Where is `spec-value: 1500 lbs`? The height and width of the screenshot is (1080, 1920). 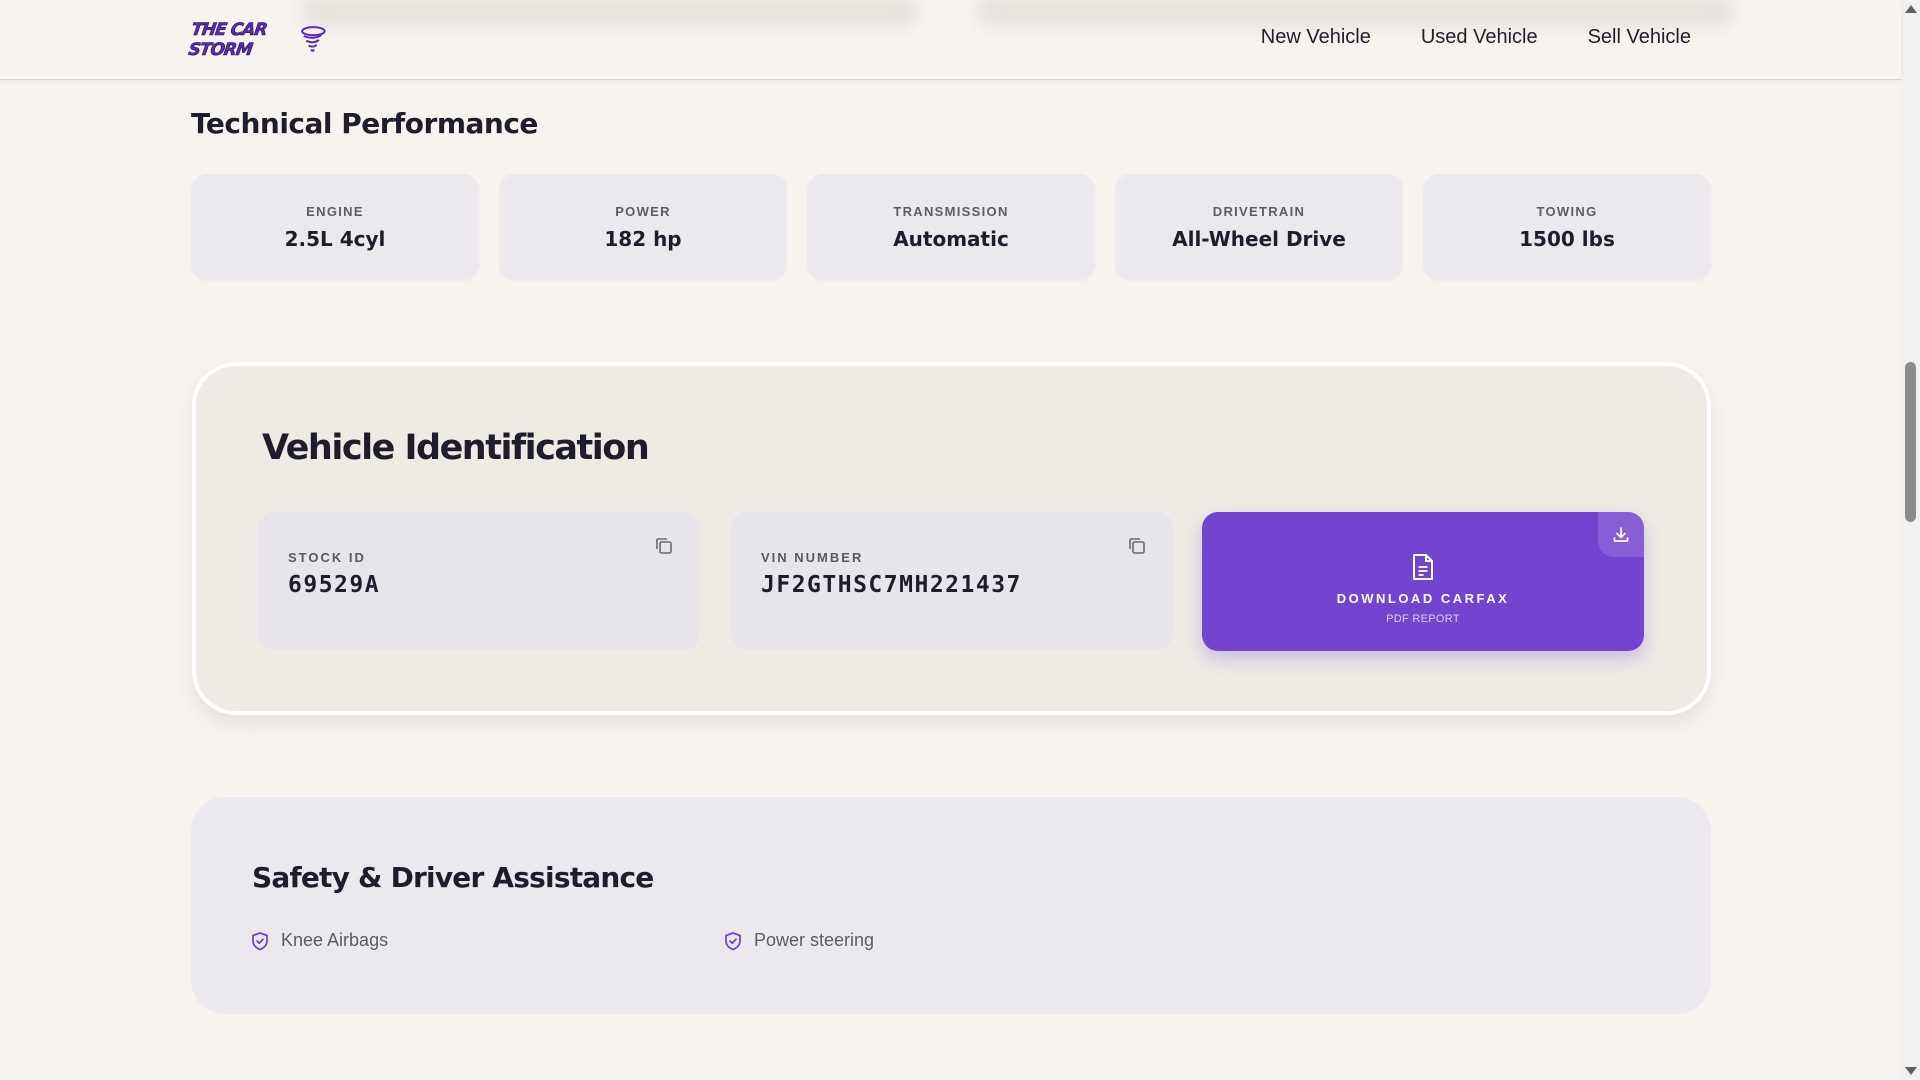
spec-value: 1500 lbs is located at coordinates (1567, 238).